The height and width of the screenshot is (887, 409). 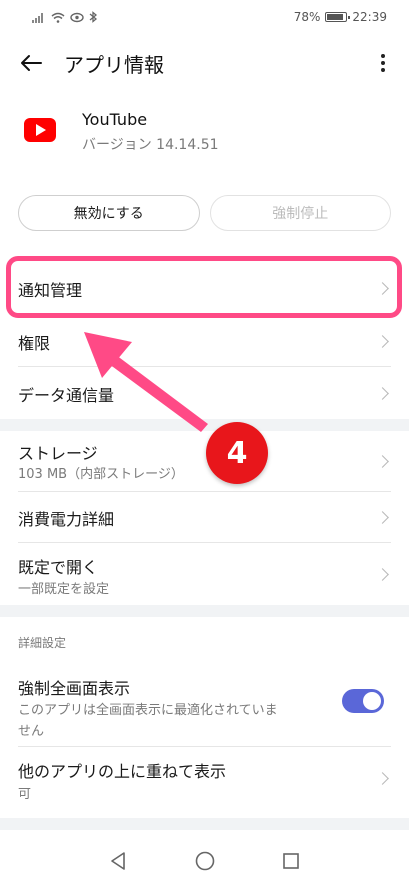 What do you see at coordinates (58, 567) in the screenshot?
I see `open-default-label: 既定で開く` at bounding box center [58, 567].